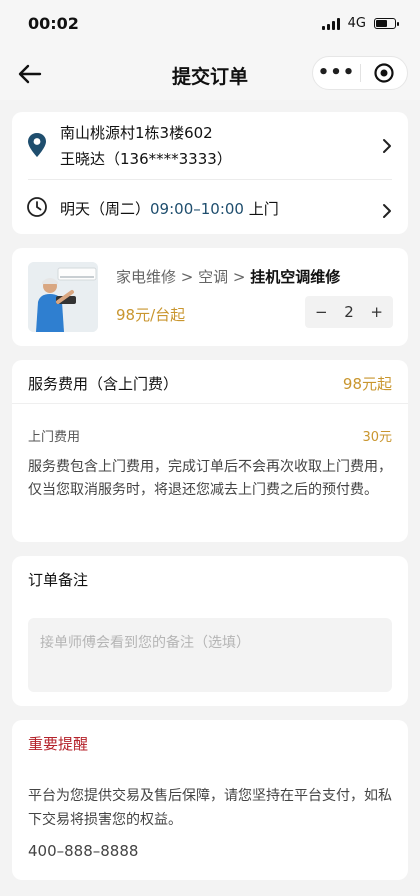 The image size is (420, 896). I want to click on close-program-button, so click(384, 73).